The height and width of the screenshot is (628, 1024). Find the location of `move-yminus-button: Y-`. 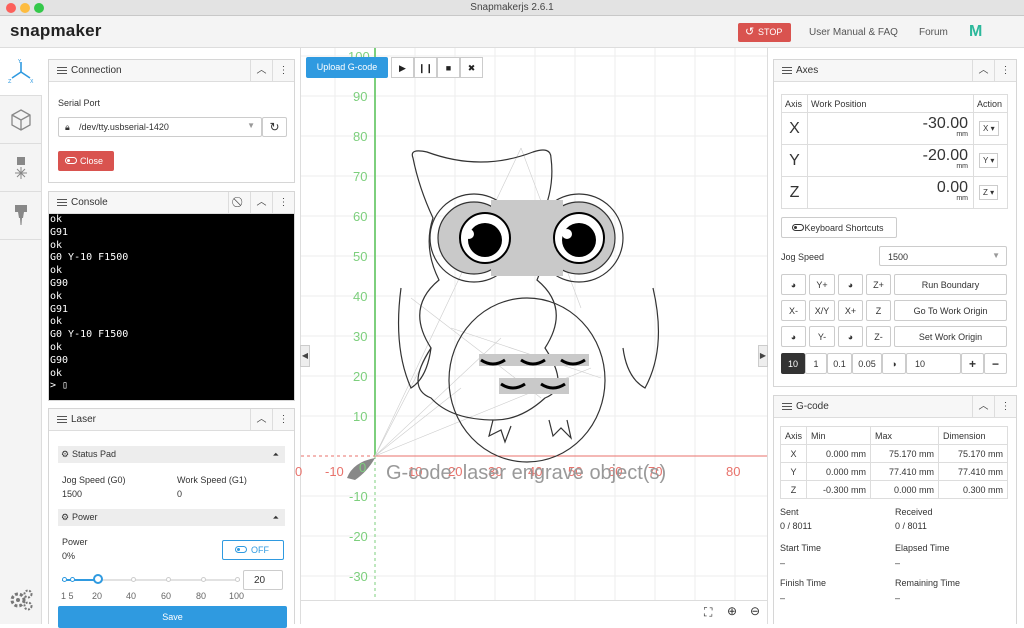

move-yminus-button: Y- is located at coordinates (822, 336).